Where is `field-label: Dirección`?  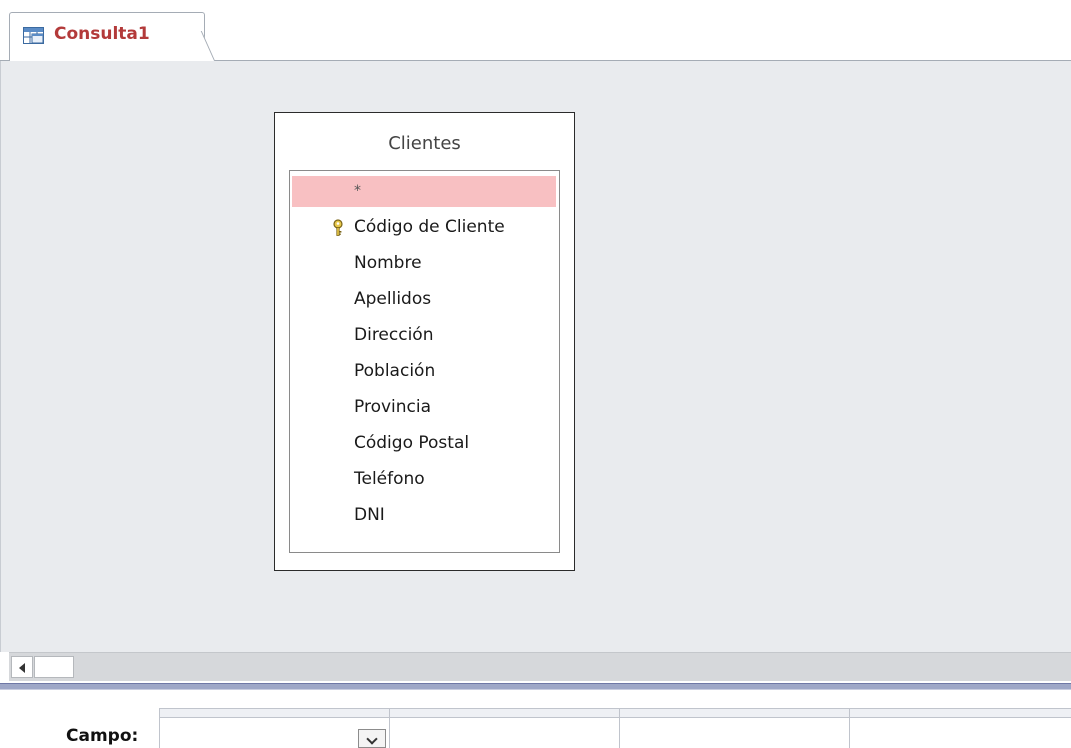
field-label: Dirección is located at coordinates (394, 335).